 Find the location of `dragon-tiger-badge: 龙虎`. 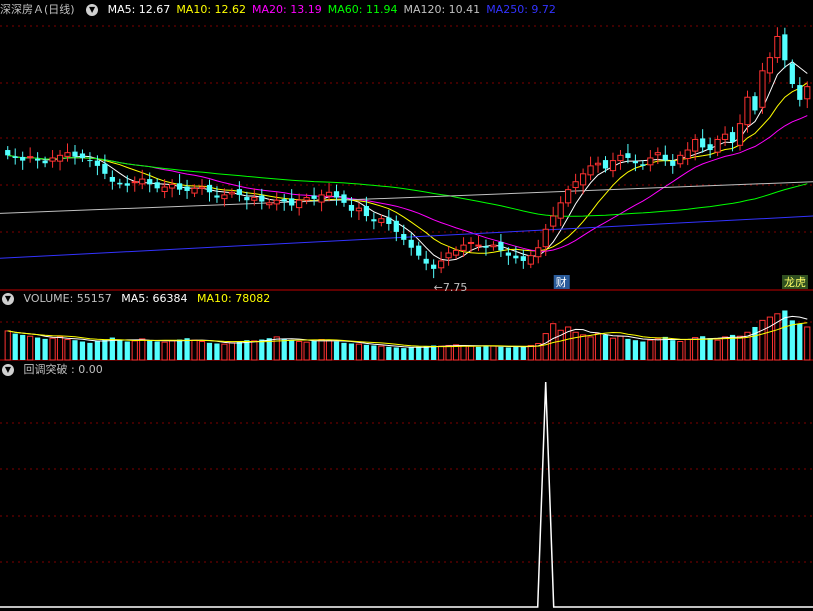

dragon-tiger-badge: 龙虎 is located at coordinates (795, 282).